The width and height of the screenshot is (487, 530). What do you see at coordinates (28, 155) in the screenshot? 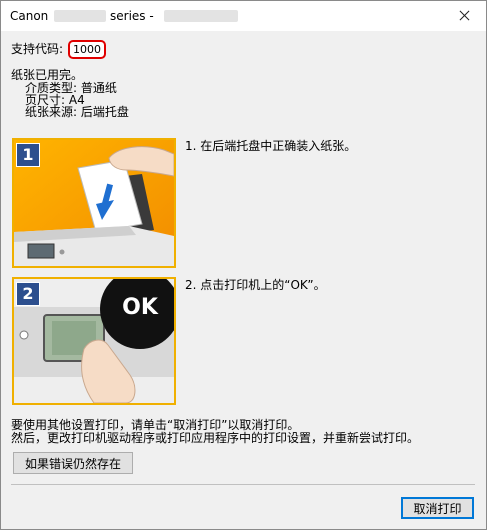
I see `step-1-badge: 1` at bounding box center [28, 155].